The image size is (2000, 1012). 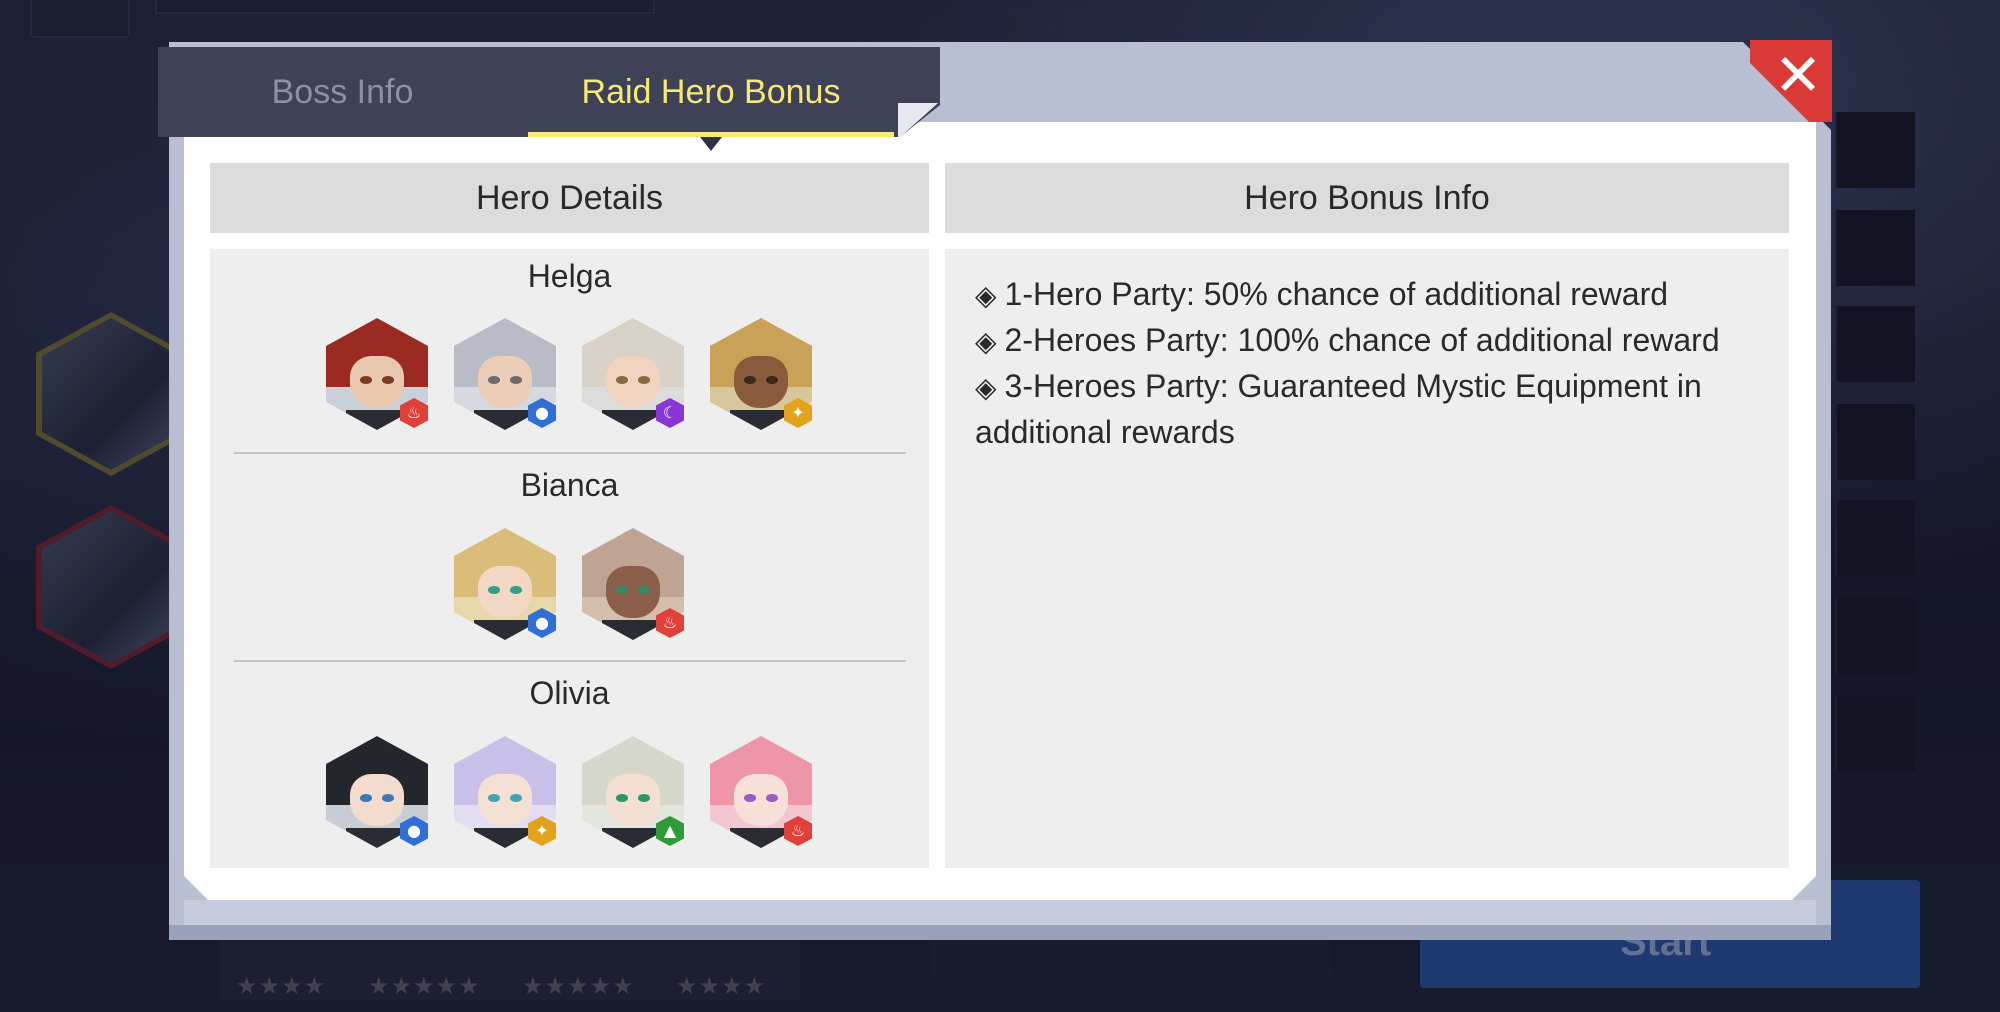 What do you see at coordinates (1375, 432) in the screenshot?
I see `bonus-line: additional rewards` at bounding box center [1375, 432].